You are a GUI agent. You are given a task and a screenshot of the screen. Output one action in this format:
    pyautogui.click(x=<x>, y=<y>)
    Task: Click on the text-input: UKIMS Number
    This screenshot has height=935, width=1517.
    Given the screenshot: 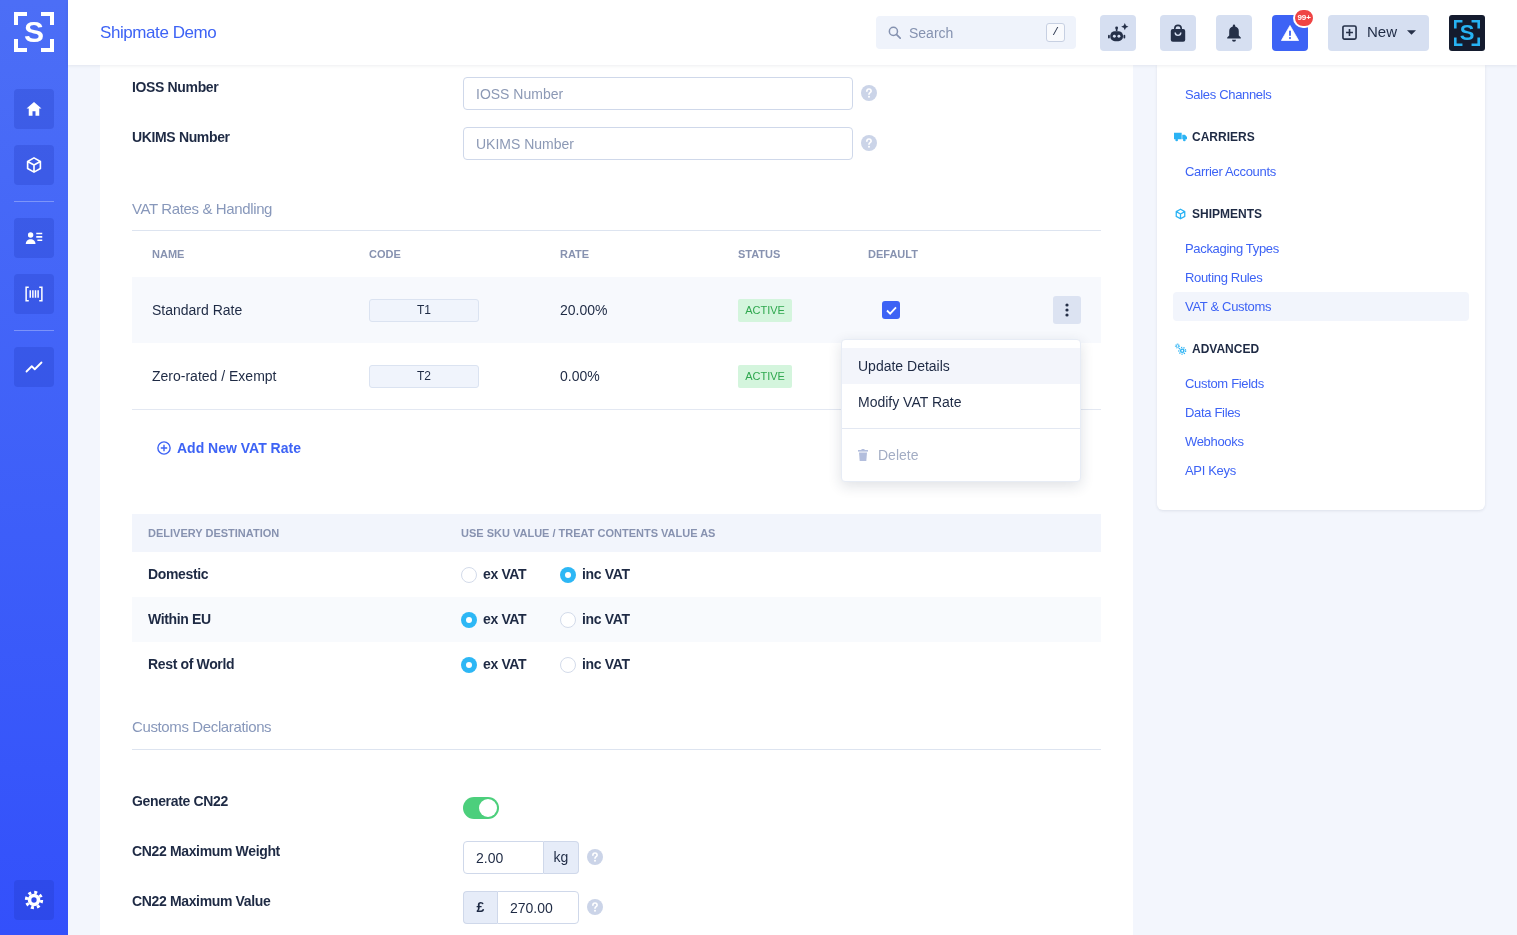 What is the action you would take?
    pyautogui.click(x=658, y=143)
    